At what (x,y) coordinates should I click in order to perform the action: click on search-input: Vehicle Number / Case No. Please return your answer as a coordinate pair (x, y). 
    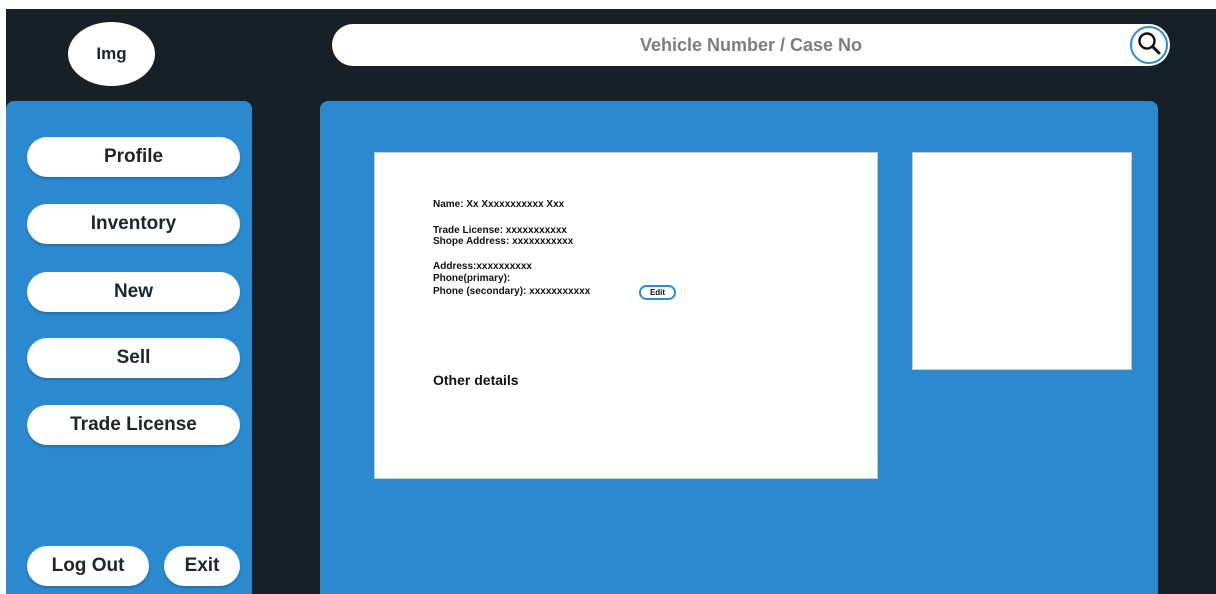
    Looking at the image, I should click on (751, 45).